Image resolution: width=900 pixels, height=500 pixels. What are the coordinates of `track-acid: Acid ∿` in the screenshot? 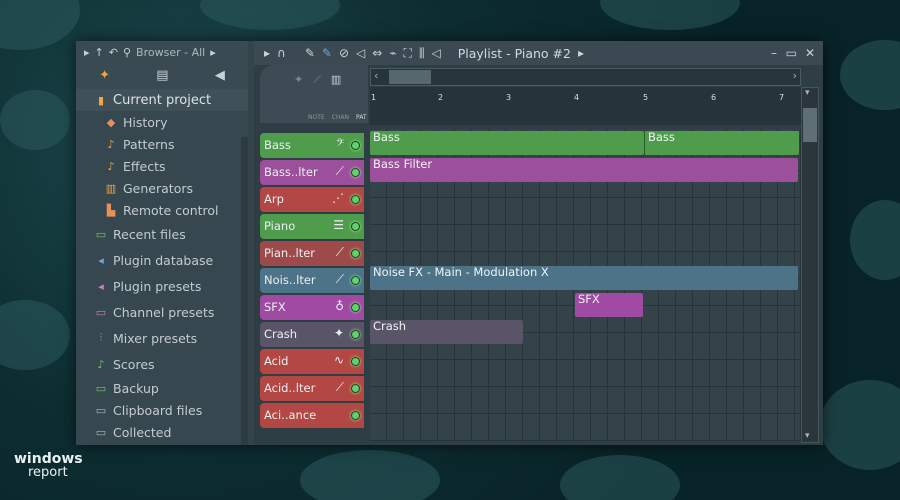 It's located at (312, 361).